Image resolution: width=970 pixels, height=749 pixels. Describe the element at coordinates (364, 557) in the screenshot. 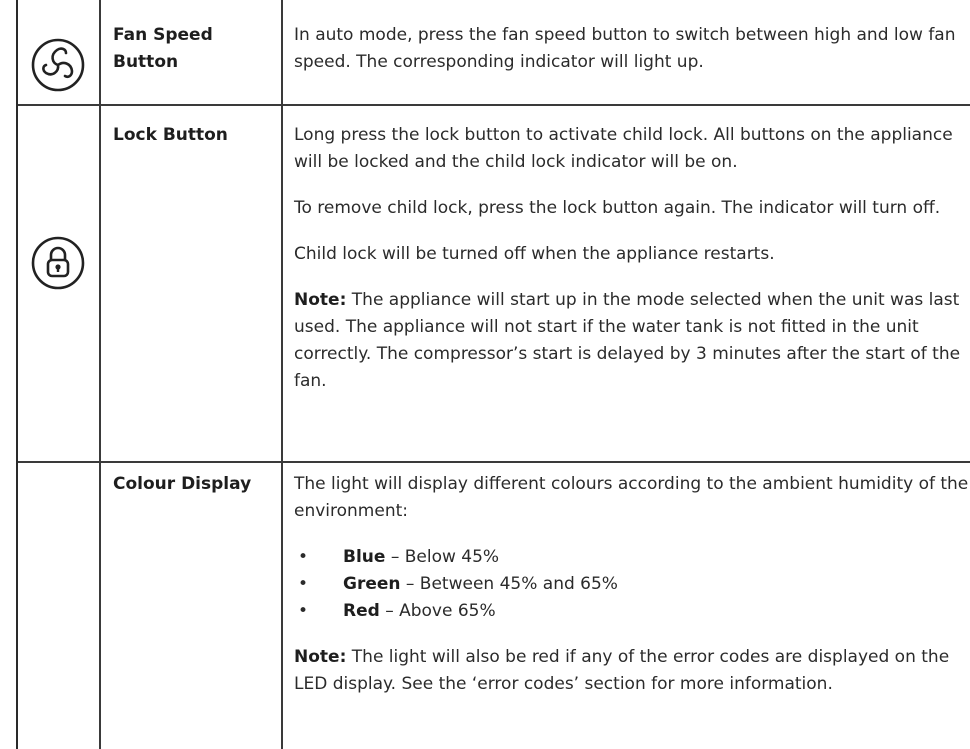

I see `colour-name: Blue` at that location.